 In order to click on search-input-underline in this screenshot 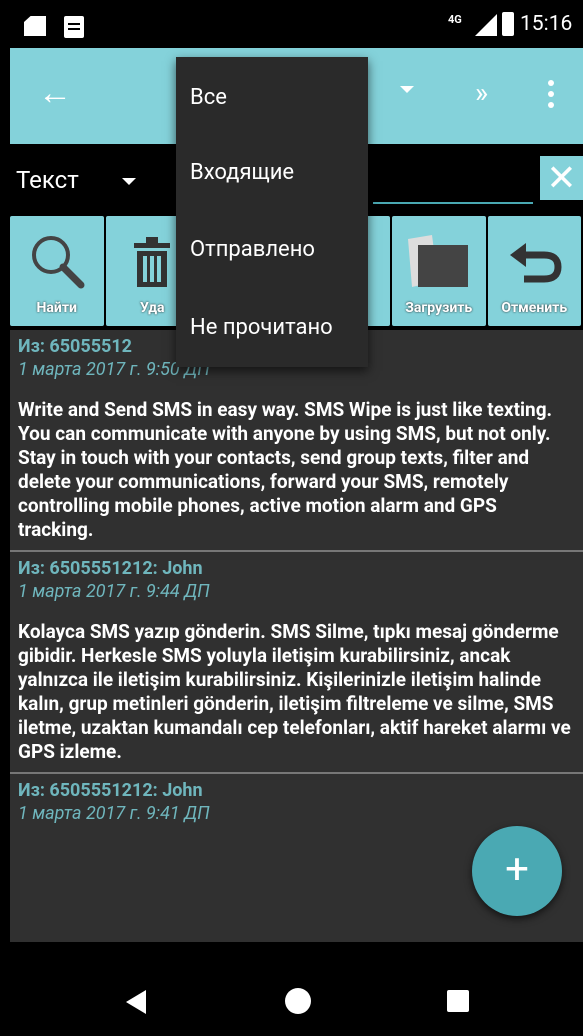, I will do `click(453, 203)`.